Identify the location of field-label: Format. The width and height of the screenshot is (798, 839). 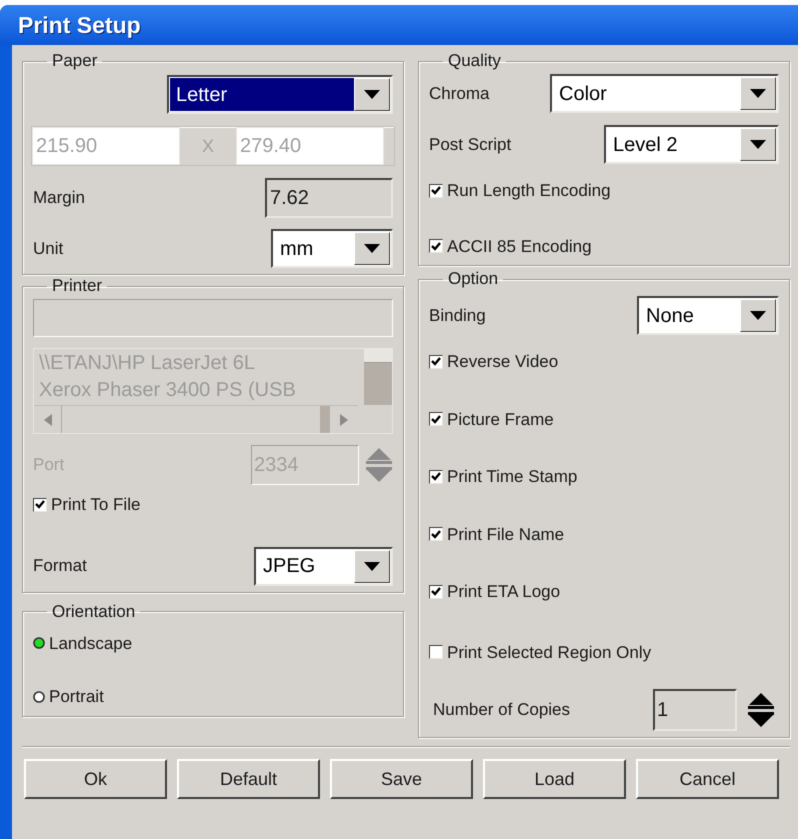
(60, 566).